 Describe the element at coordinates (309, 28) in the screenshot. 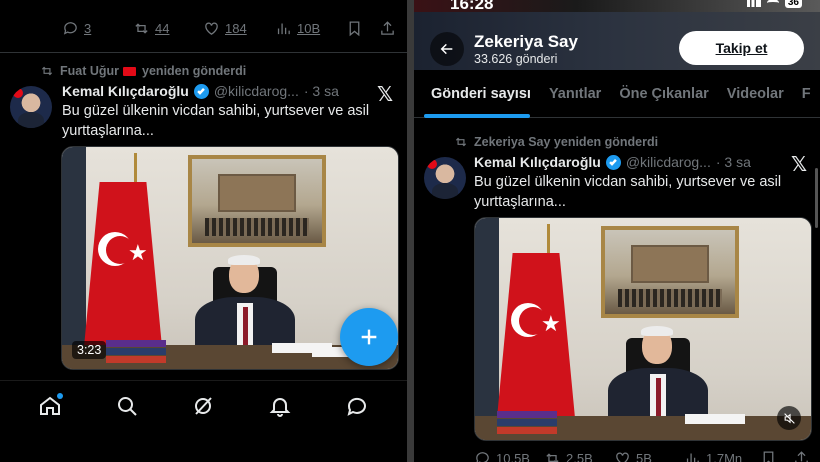

I see `views-count: 10B` at that location.